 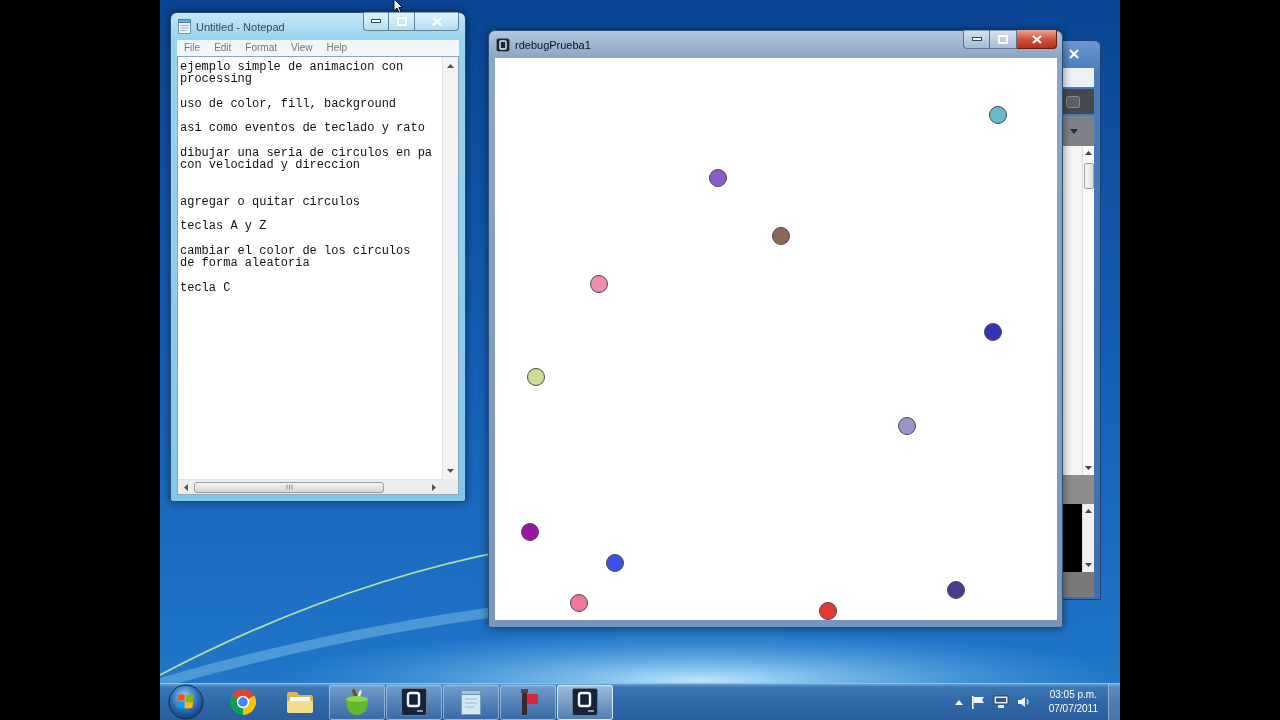 What do you see at coordinates (243, 702) in the screenshot?
I see `browser-icon` at bounding box center [243, 702].